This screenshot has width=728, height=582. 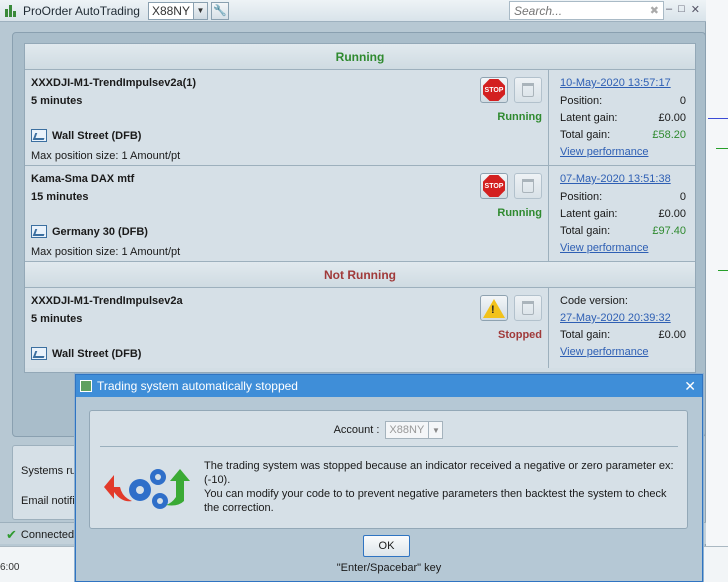 I want to click on code-version-label: Code version:, so click(x=594, y=301).